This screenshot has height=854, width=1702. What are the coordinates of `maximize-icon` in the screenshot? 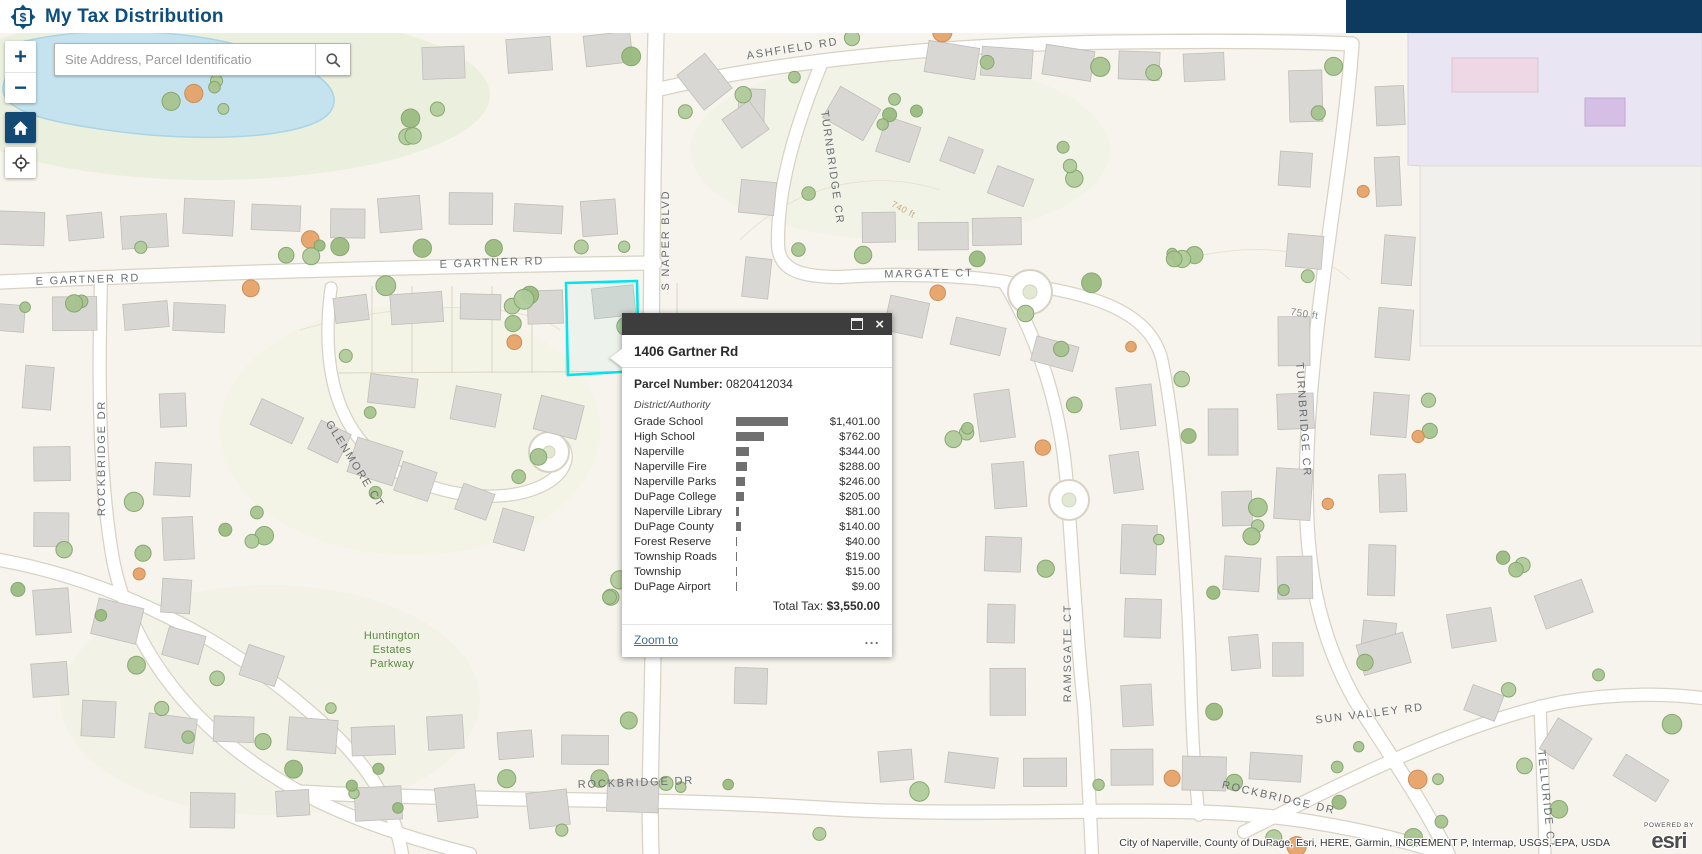 It's located at (857, 324).